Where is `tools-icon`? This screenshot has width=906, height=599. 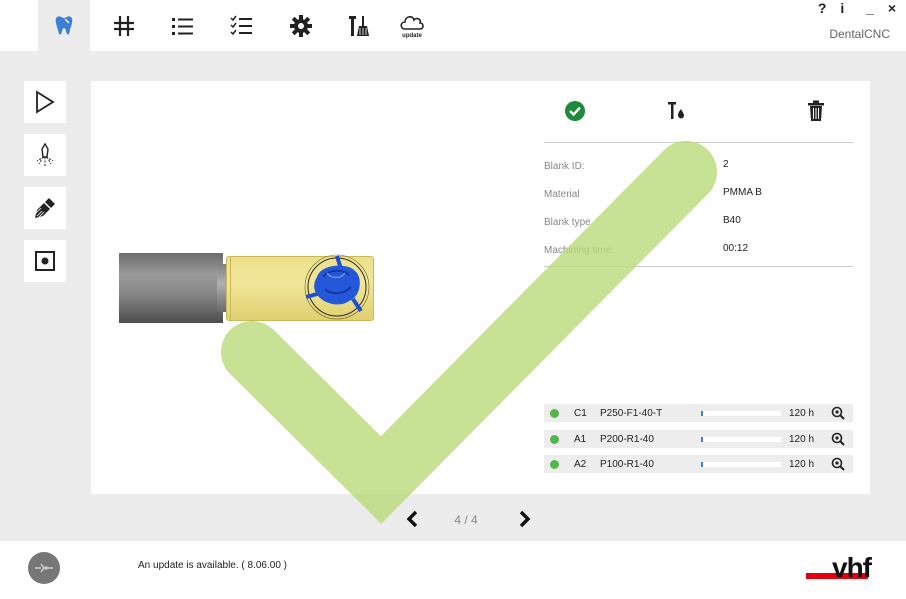 tools-icon is located at coordinates (359, 25).